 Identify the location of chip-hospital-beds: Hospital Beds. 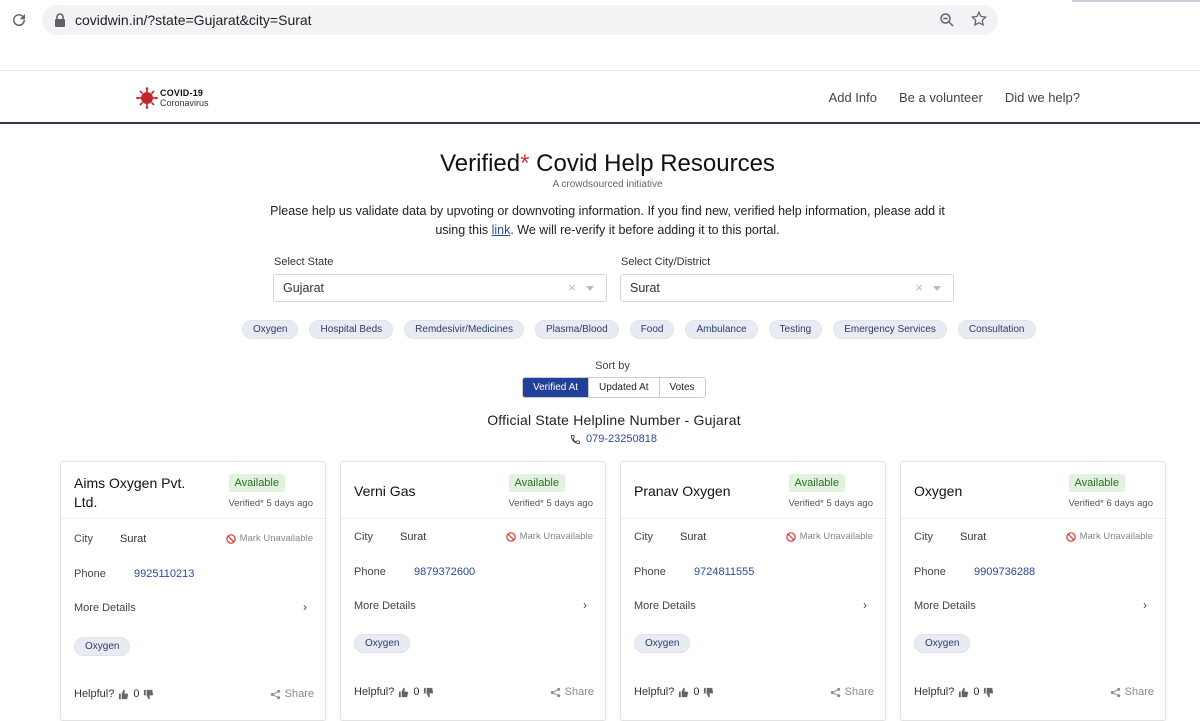
(351, 329).